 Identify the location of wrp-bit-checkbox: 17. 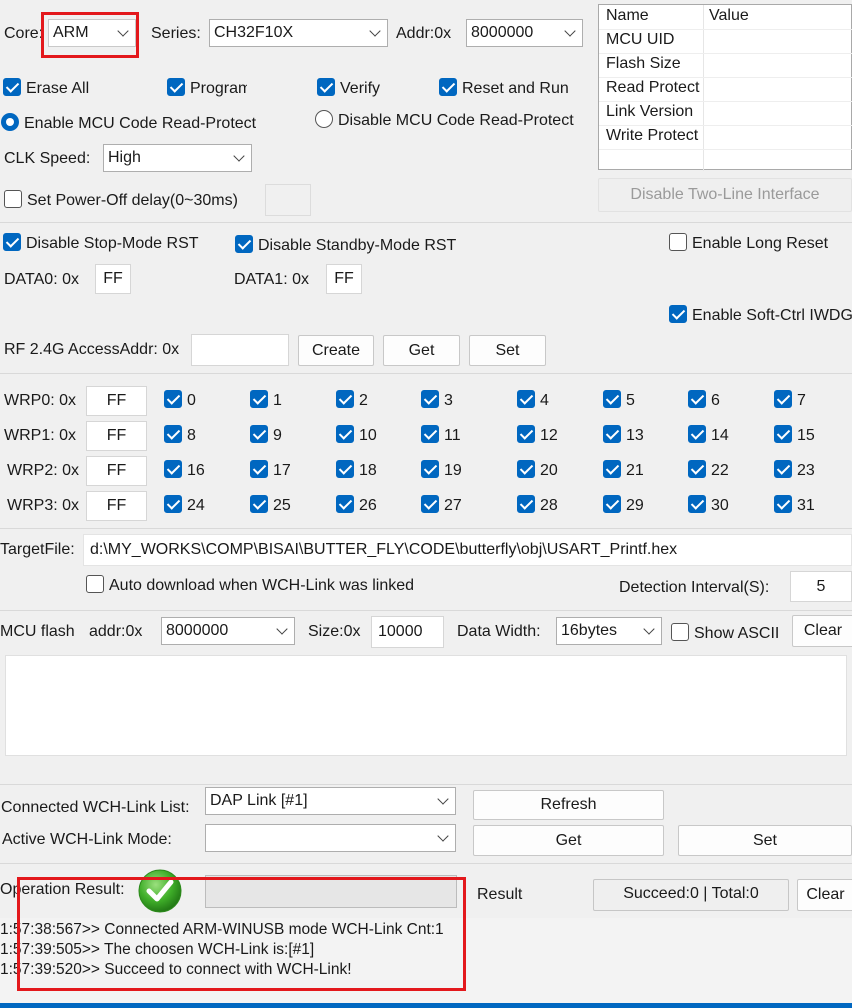
(270, 470).